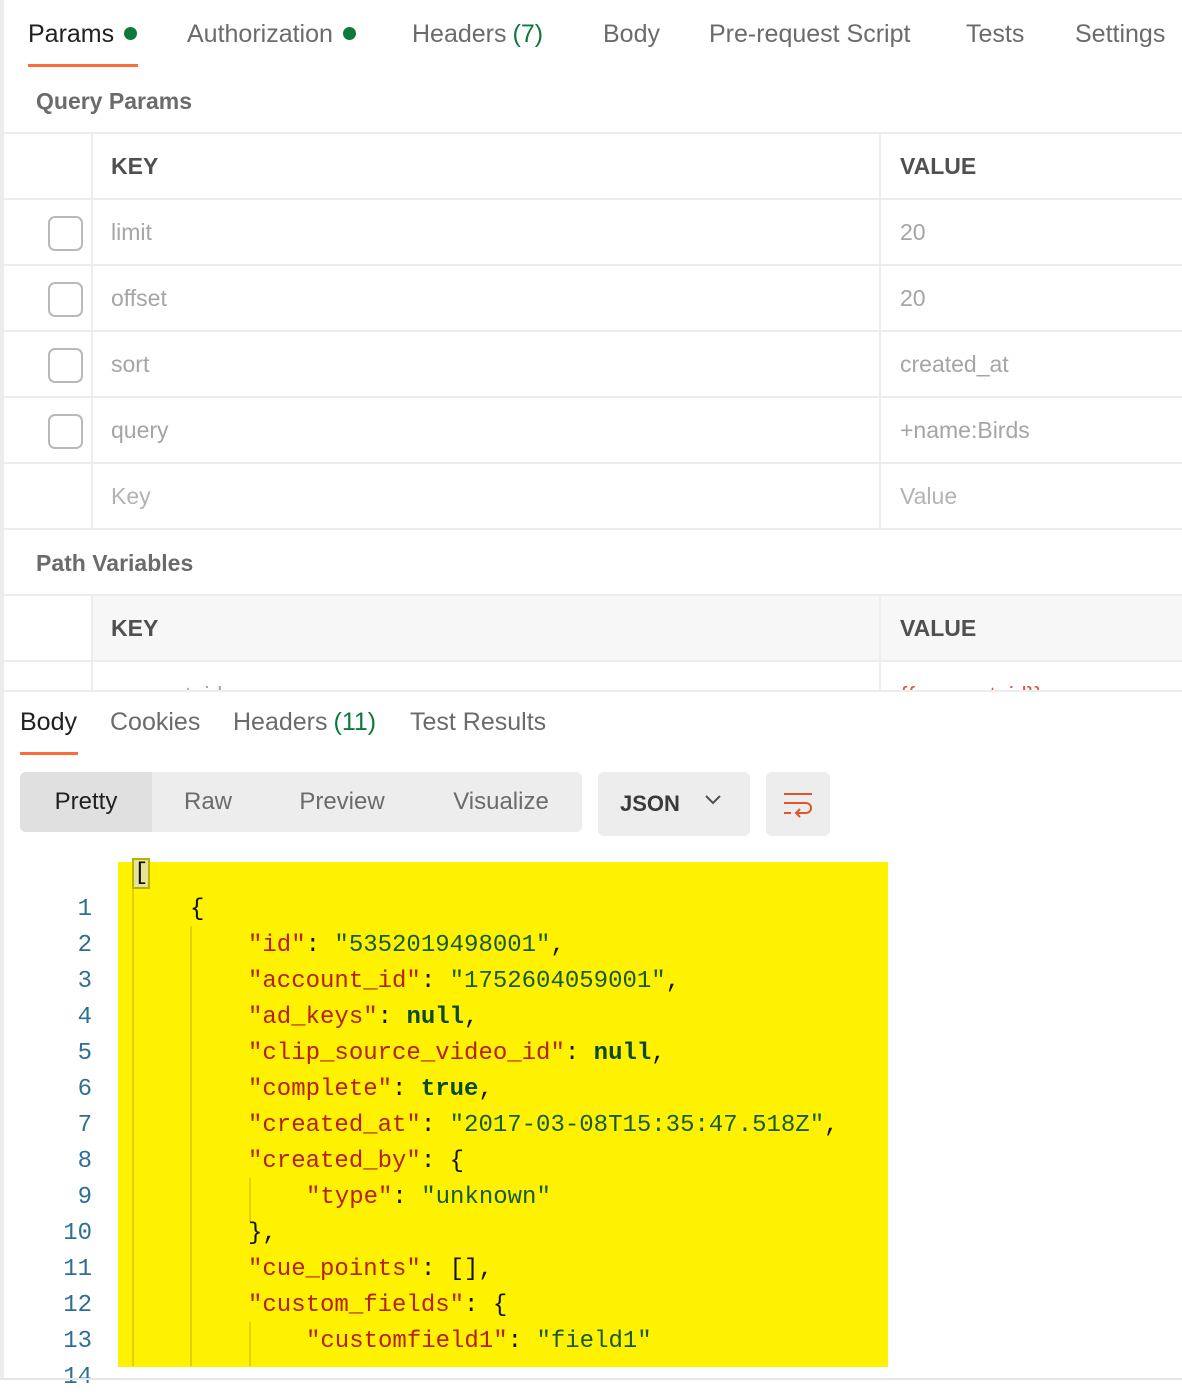 The width and height of the screenshot is (1182, 1400). Describe the element at coordinates (102, 925) in the screenshot. I see `code-line: 2 {` at that location.